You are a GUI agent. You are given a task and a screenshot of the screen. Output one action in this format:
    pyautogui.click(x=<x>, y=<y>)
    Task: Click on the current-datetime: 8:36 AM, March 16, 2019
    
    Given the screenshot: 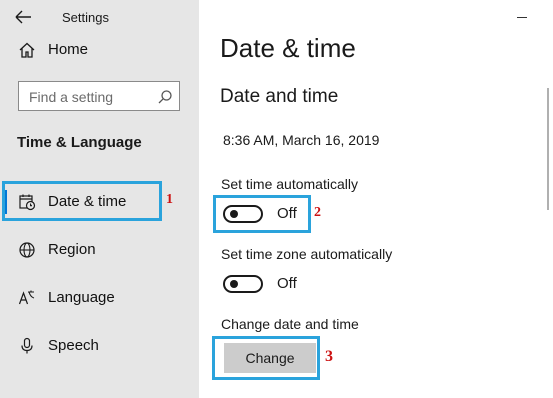 What is the action you would take?
    pyautogui.click(x=301, y=140)
    